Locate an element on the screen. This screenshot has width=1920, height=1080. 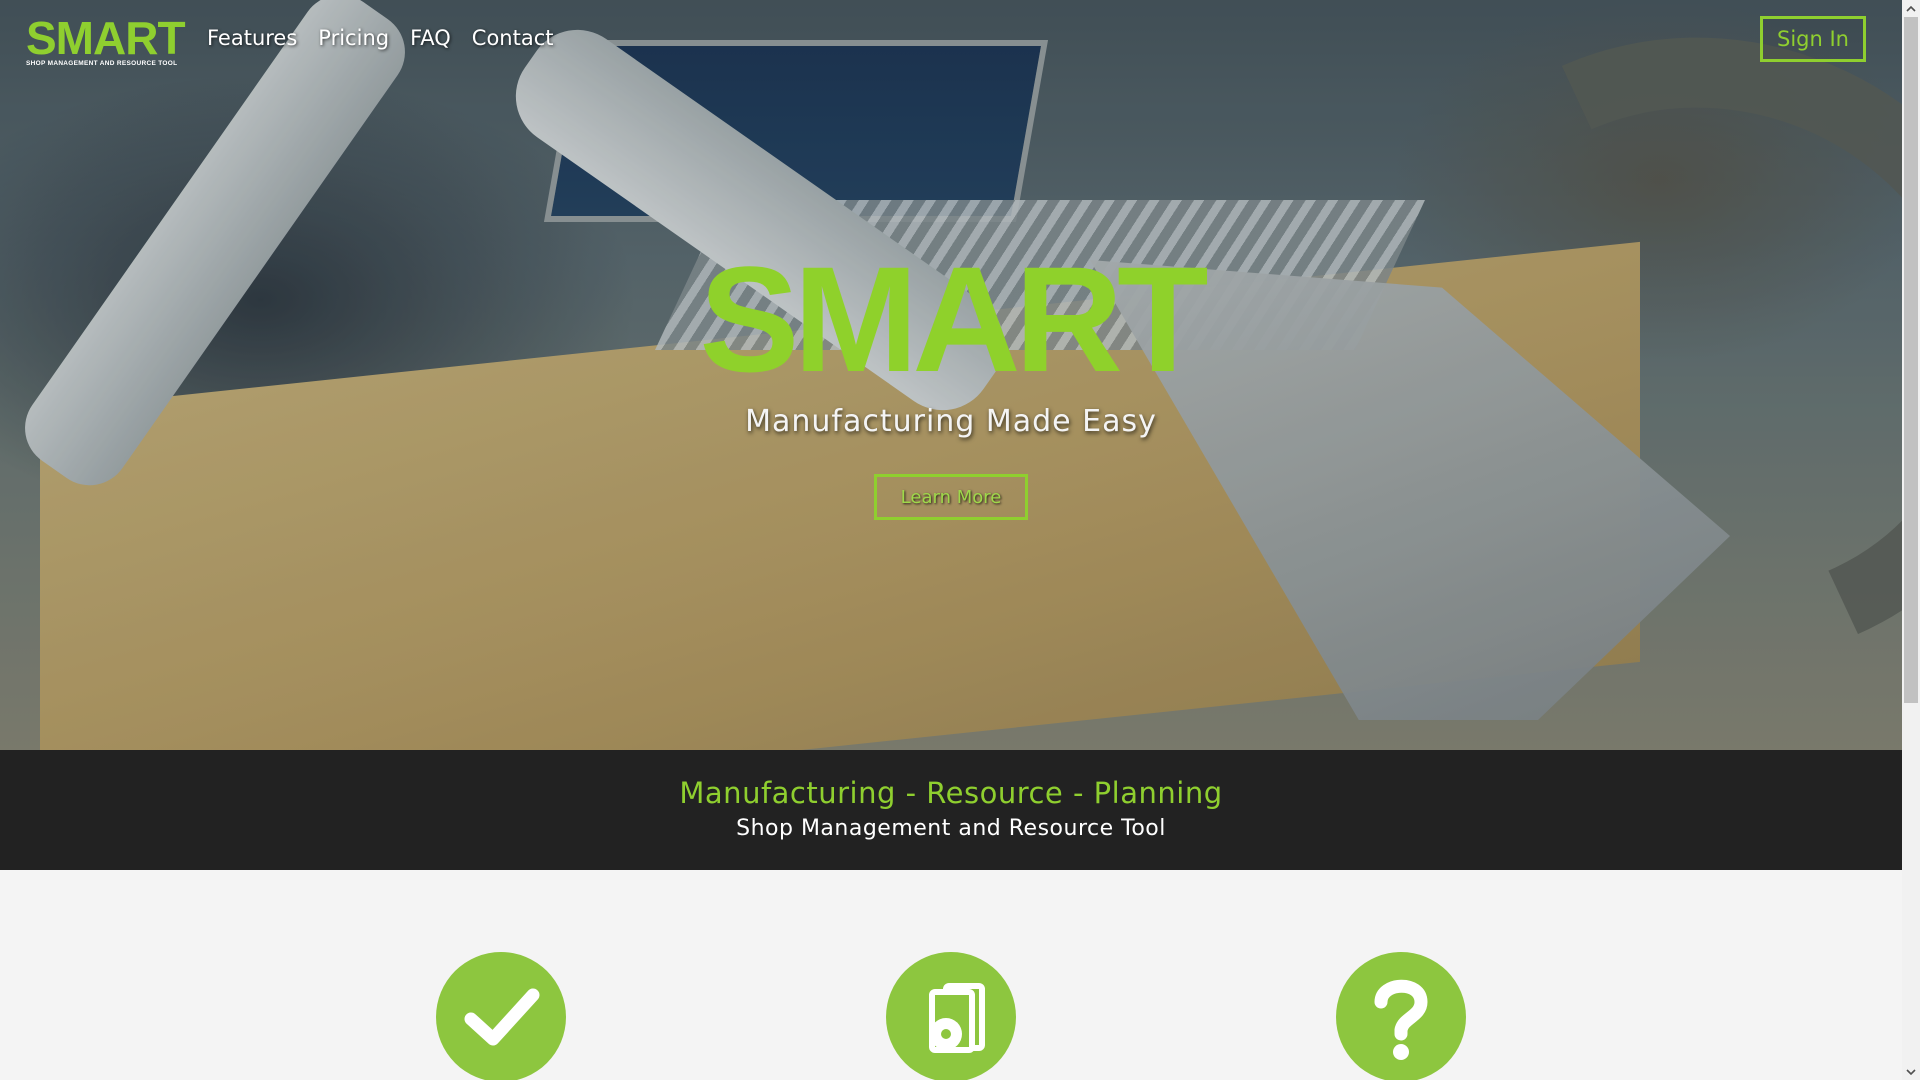
nav-link-contact: Contact is located at coordinates (513, 38).